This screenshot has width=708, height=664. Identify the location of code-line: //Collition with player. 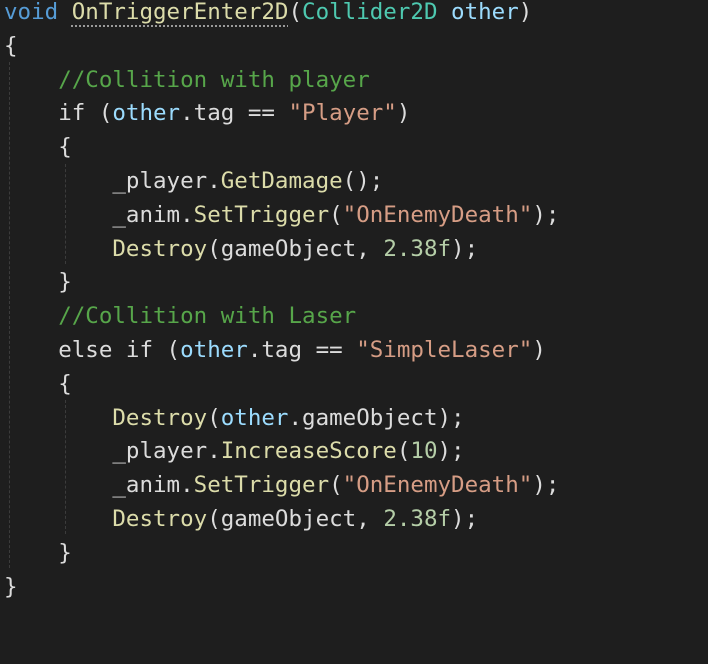
(187, 80).